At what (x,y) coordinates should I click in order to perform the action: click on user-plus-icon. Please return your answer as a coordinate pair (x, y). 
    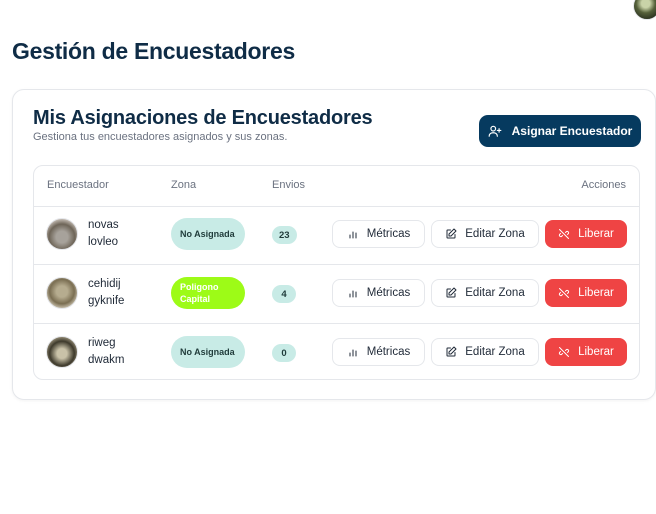
    Looking at the image, I should click on (495, 131).